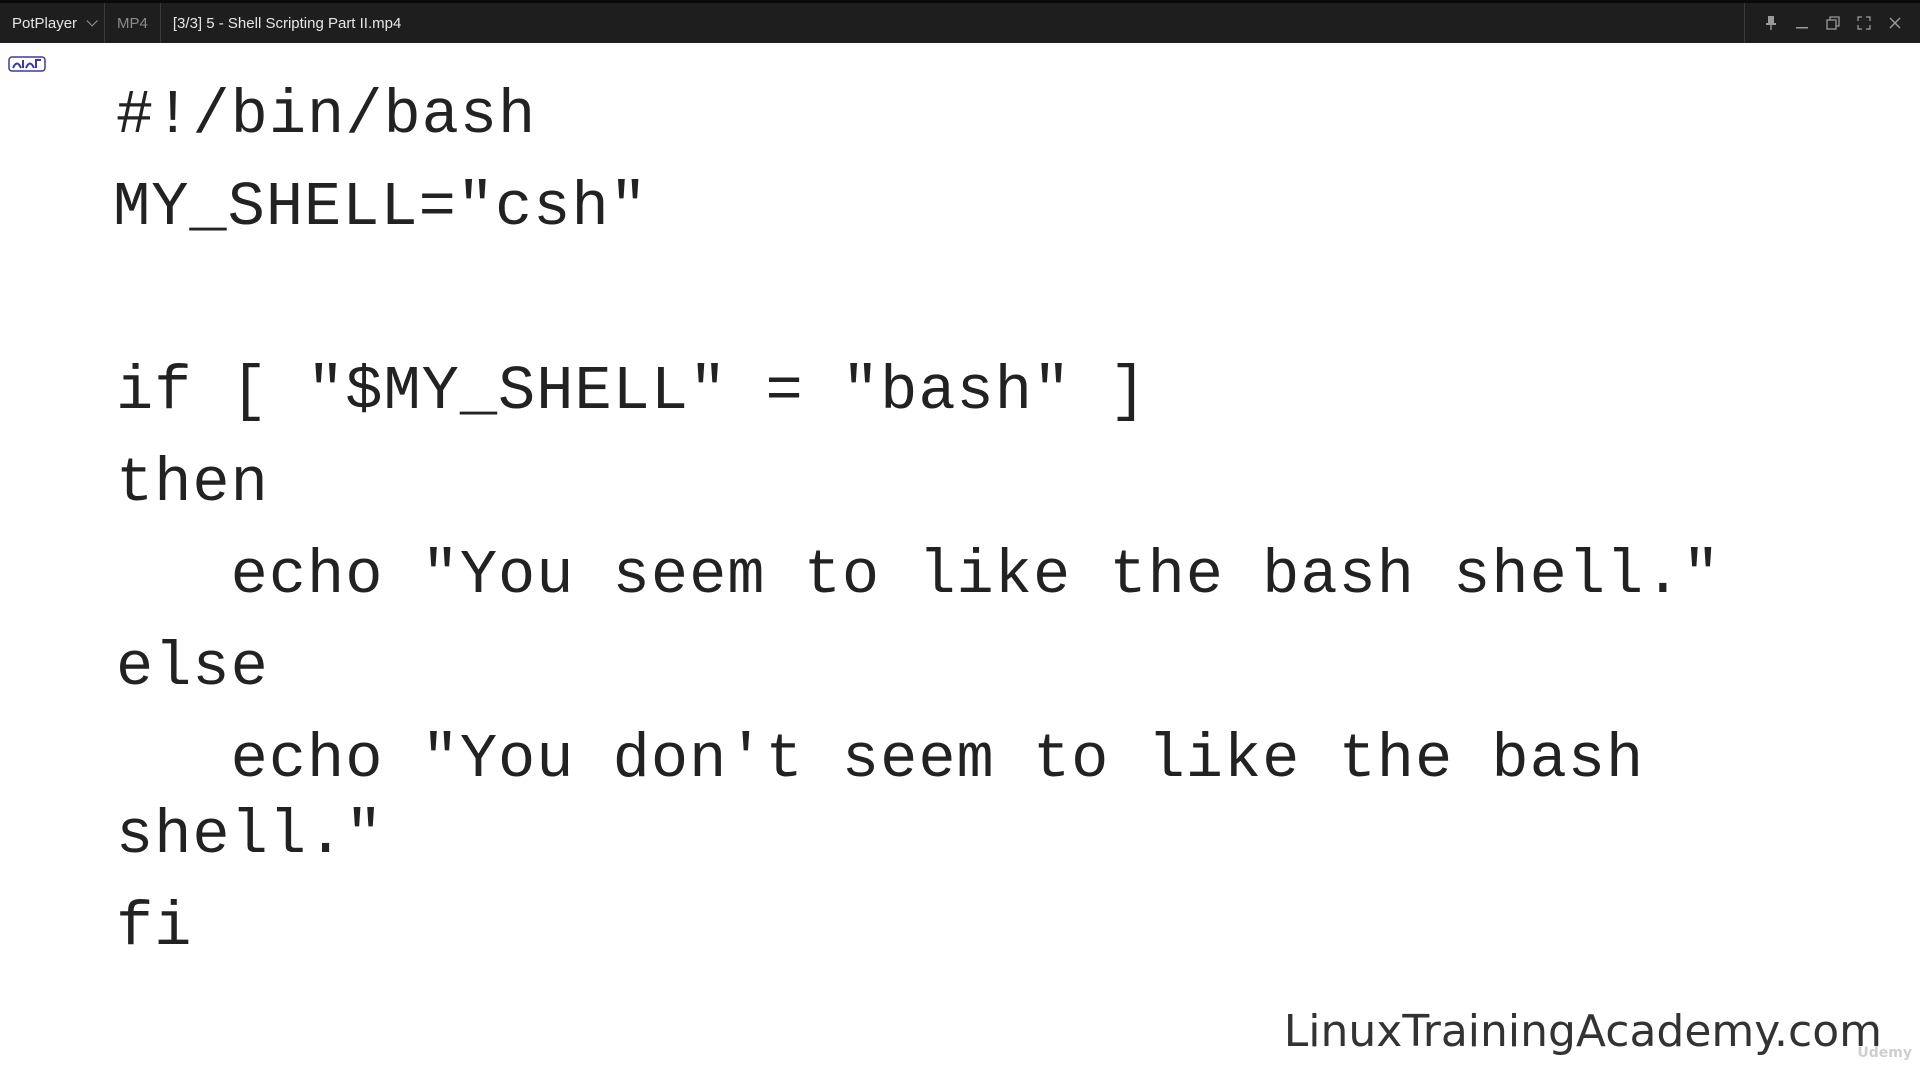 The width and height of the screenshot is (1920, 1080). What do you see at coordinates (1884, 1053) in the screenshot?
I see `udemy-badge: Udemy` at bounding box center [1884, 1053].